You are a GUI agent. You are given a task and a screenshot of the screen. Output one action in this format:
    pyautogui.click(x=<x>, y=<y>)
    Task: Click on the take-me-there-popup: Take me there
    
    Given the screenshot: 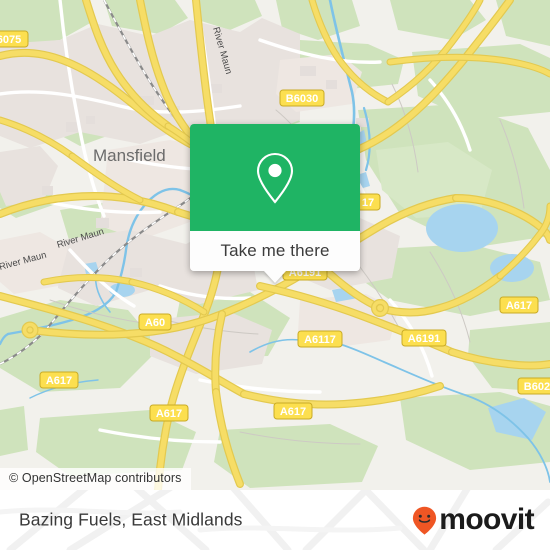 What is the action you would take?
    pyautogui.click(x=275, y=203)
    